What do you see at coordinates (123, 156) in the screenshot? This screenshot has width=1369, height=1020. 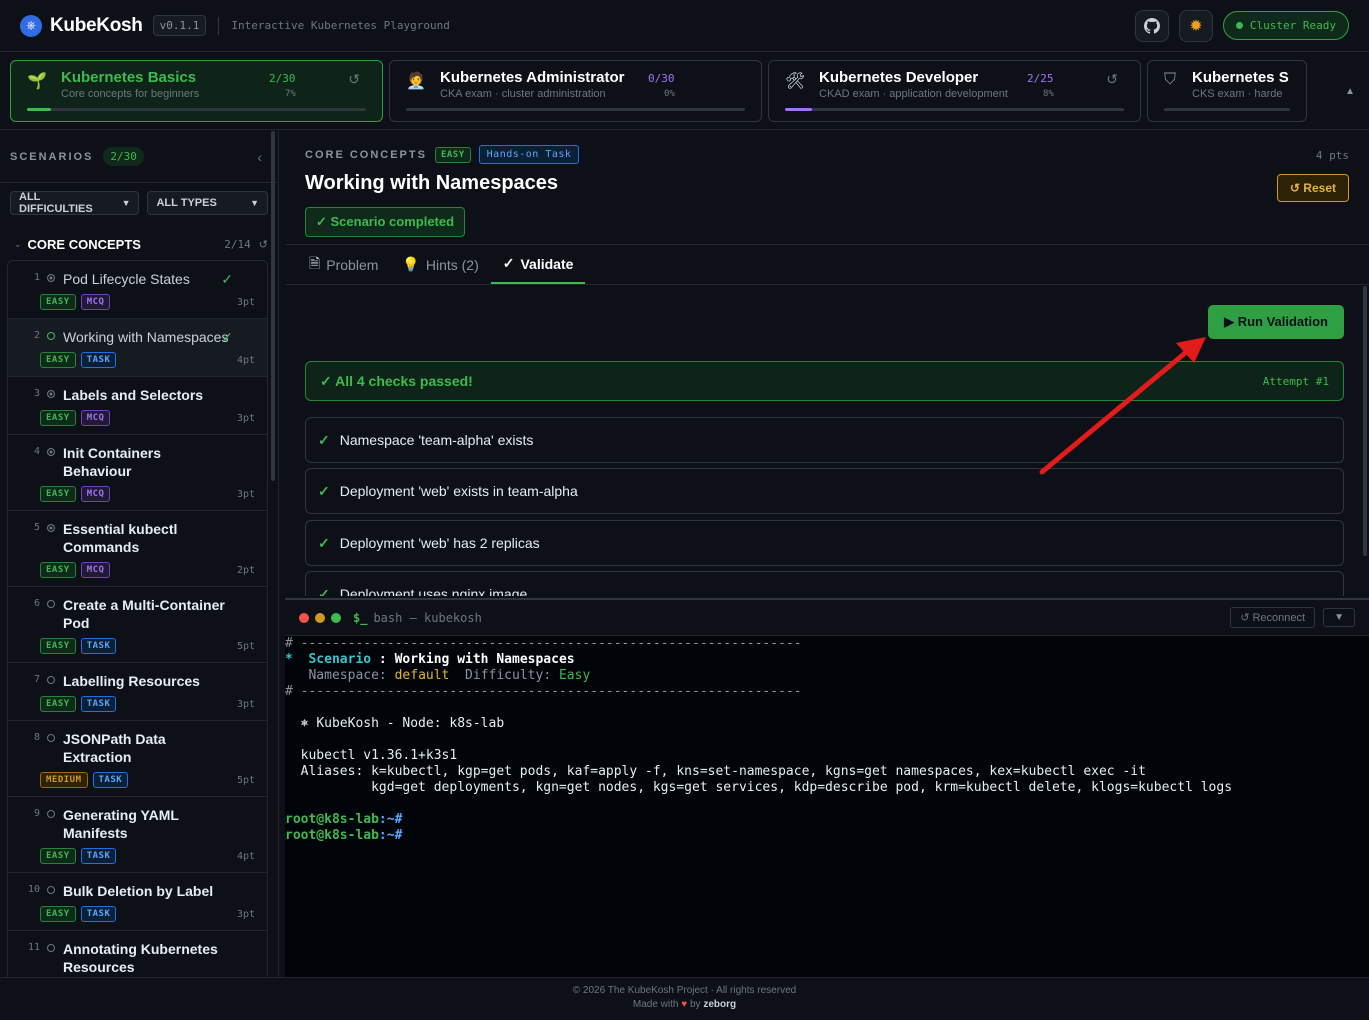 I see `sidebar-count-badge: 2/30` at bounding box center [123, 156].